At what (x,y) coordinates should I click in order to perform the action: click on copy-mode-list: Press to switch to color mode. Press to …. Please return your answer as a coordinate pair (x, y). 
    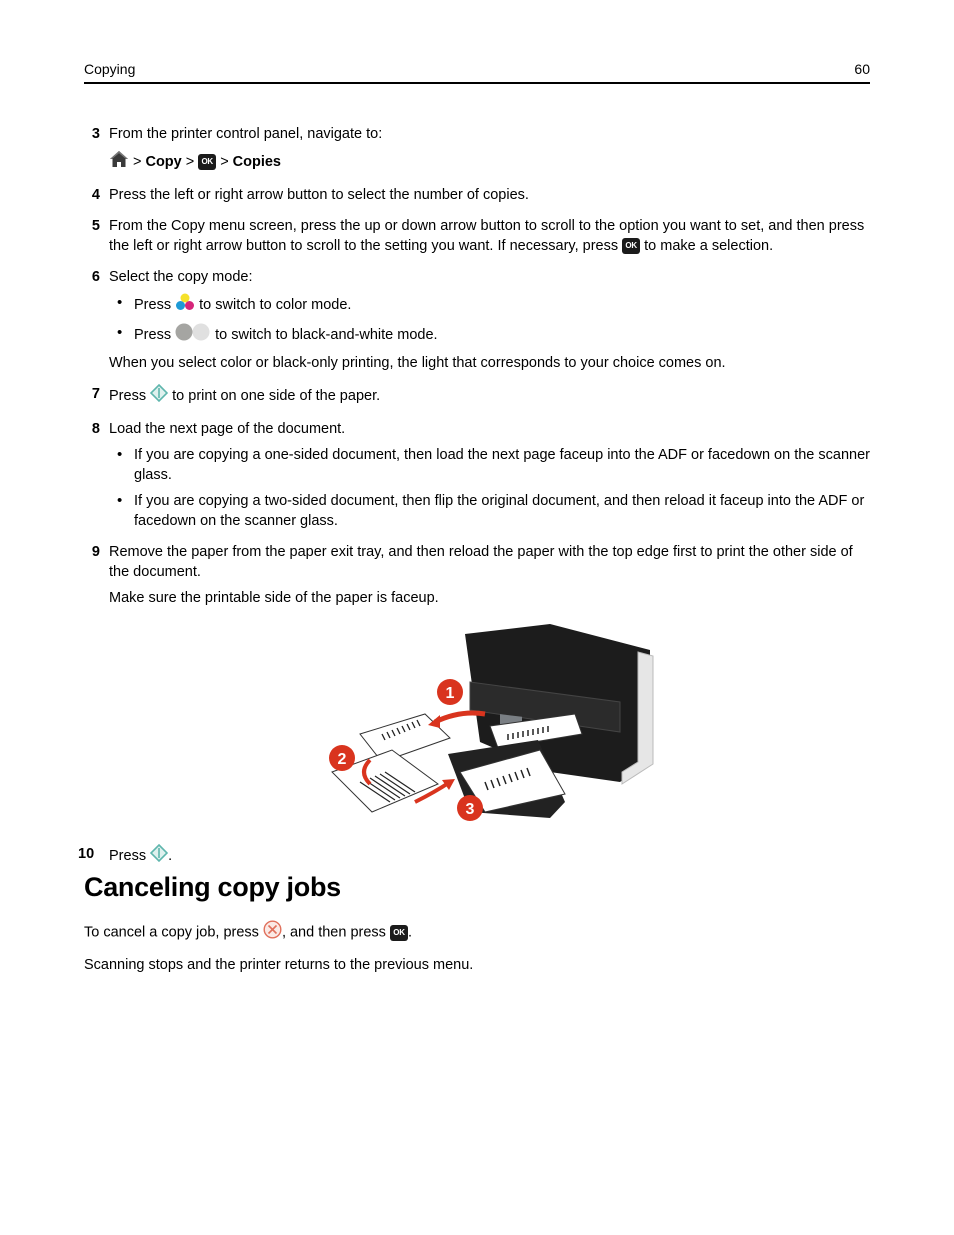
    Looking at the image, I should click on (489, 320).